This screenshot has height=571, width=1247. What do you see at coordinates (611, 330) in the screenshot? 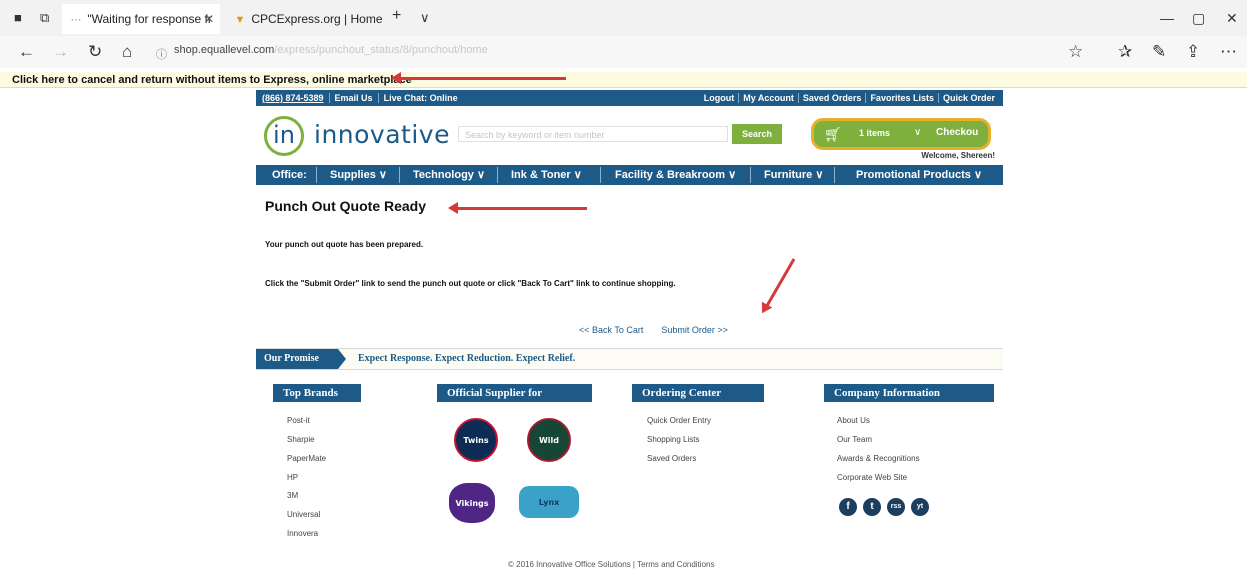
I see `back-to-cart-link: << Back To Cart` at bounding box center [611, 330].